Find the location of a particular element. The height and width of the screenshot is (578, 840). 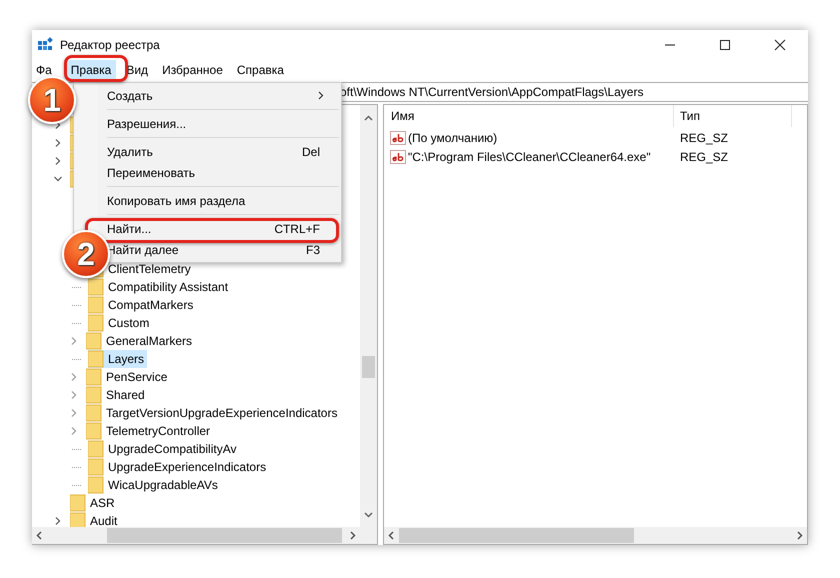

tree-item: Custom is located at coordinates (120, 323).